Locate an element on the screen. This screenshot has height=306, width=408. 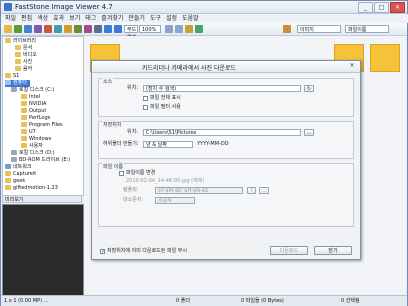
dialog-close-button: 닫기 is located at coordinates (333, 250).